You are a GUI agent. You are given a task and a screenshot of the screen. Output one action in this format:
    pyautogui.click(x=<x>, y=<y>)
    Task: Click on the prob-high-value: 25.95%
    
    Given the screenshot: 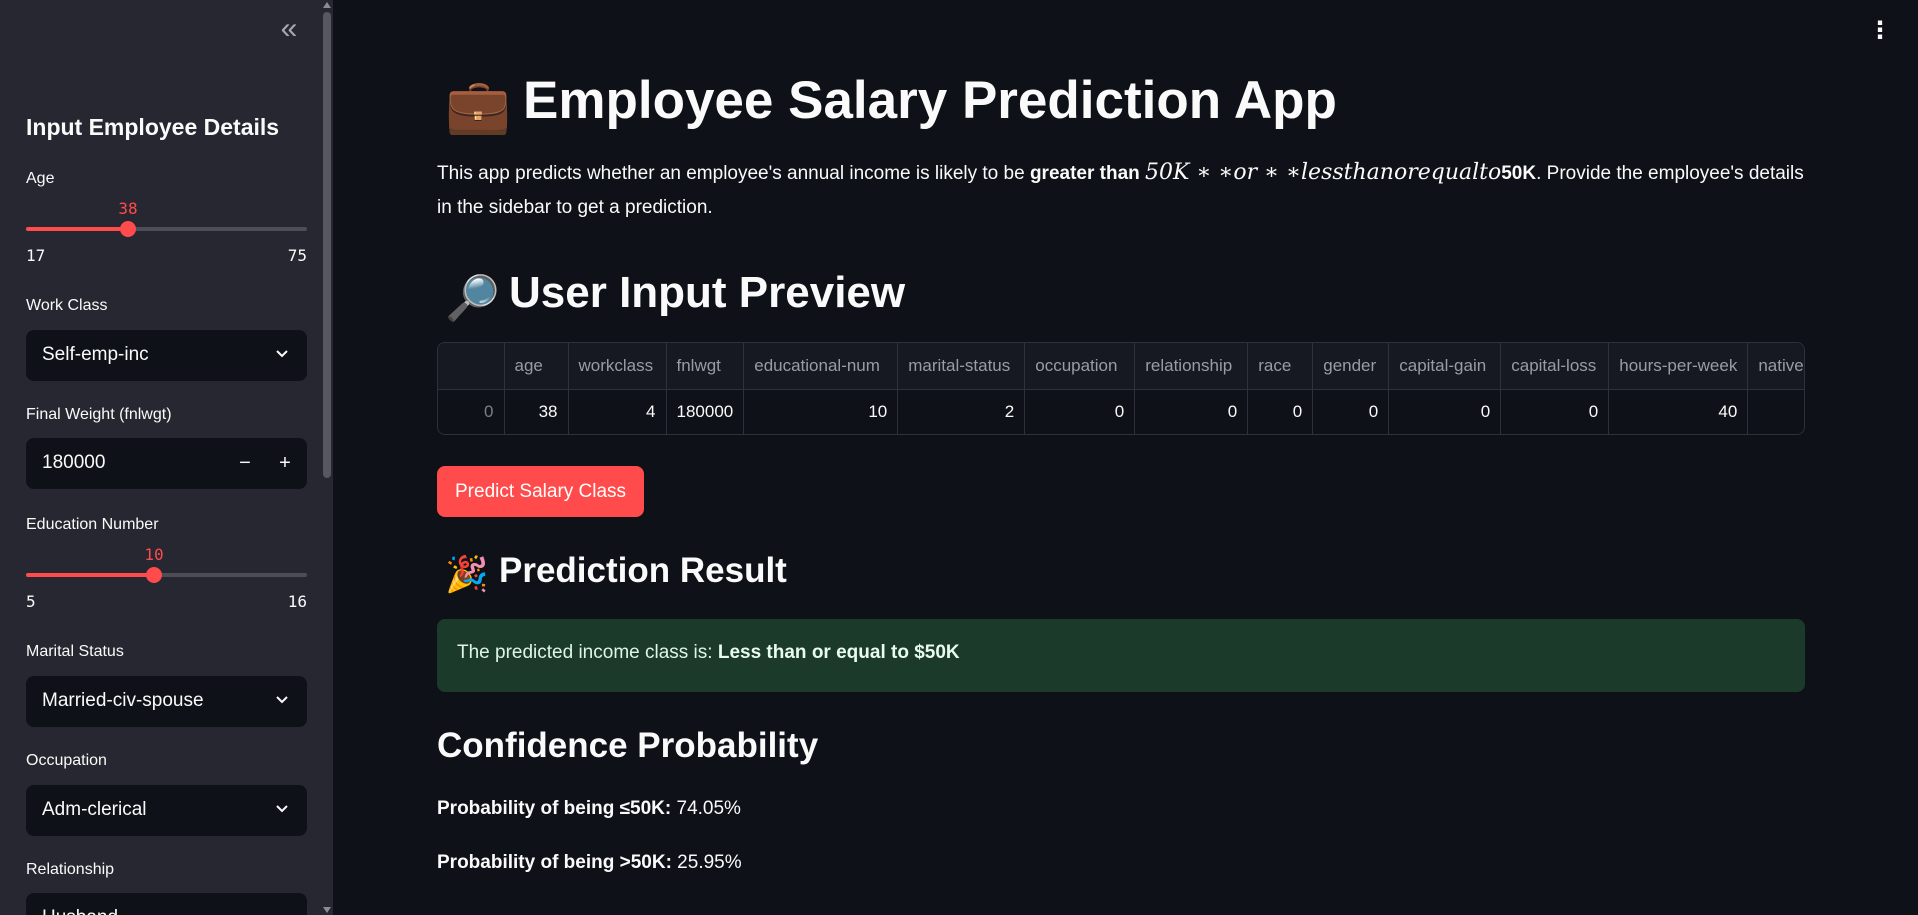 What is the action you would take?
    pyautogui.click(x=706, y=862)
    